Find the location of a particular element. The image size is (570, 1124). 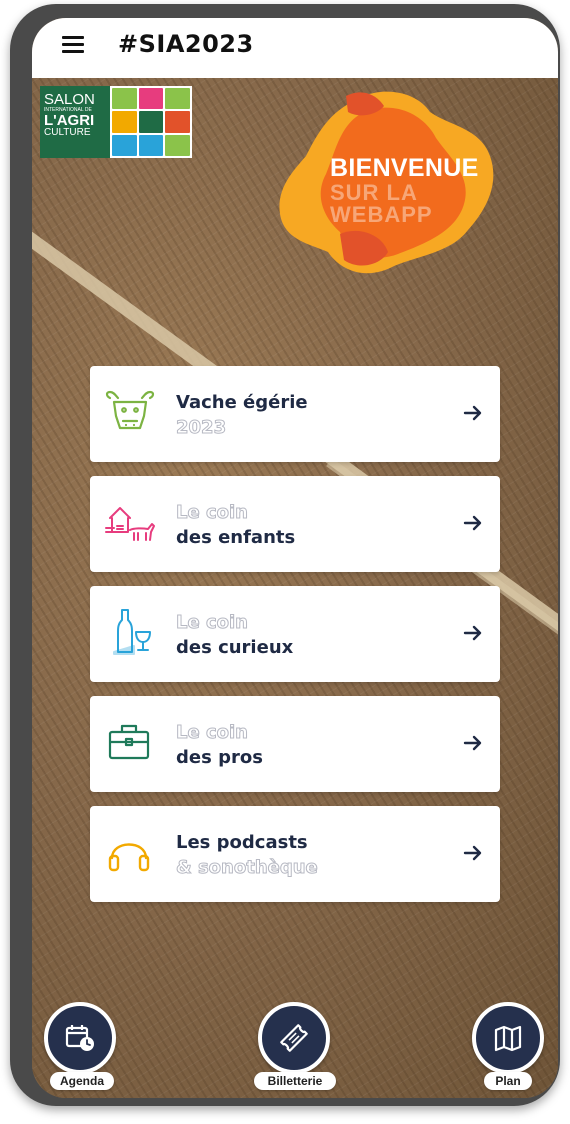

plan-label: Plan is located at coordinates (508, 1081).